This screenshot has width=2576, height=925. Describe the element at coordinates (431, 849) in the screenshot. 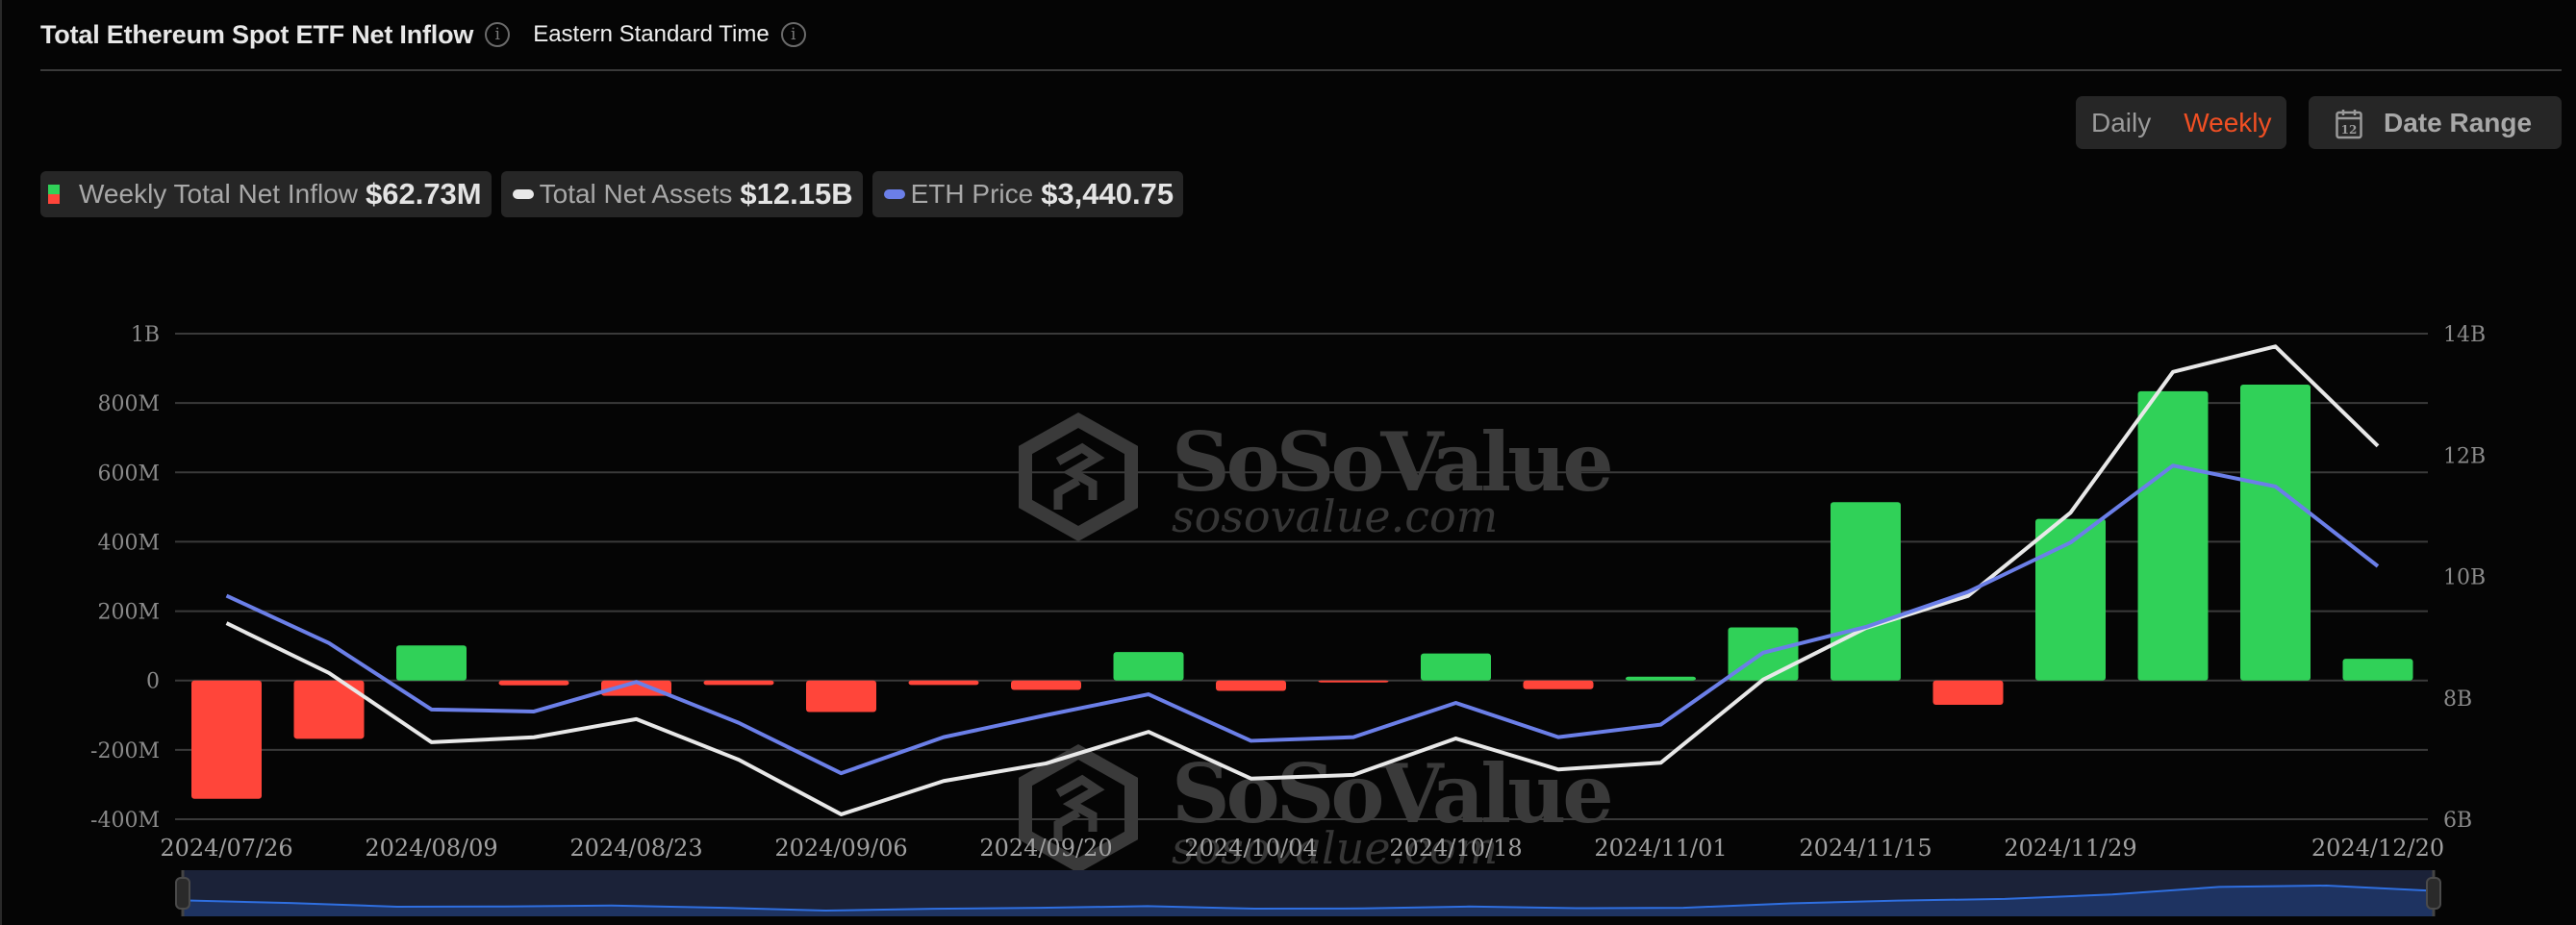

I see `x-tick-label: 2024/08/09` at that location.